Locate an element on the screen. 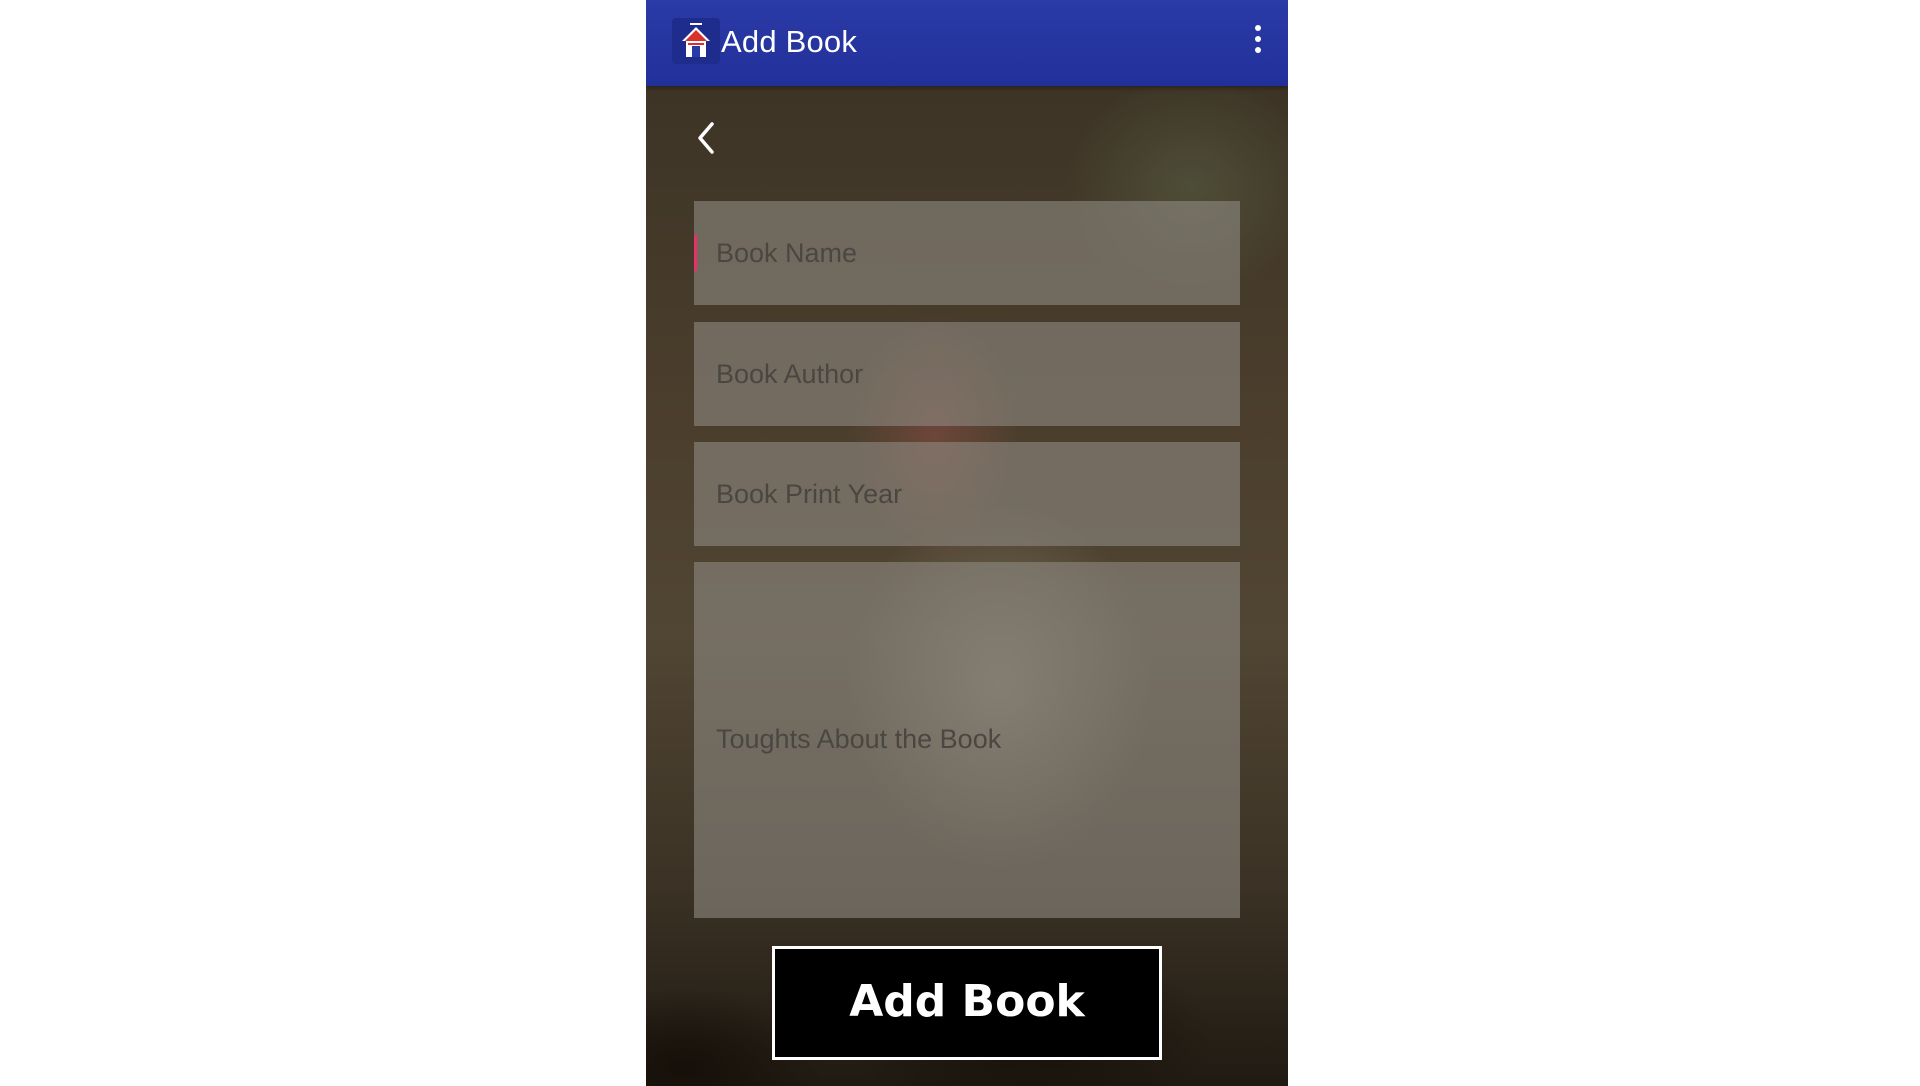 This screenshot has width=1920, height=1086. overflow-menu-icon is located at coordinates (1258, 42).